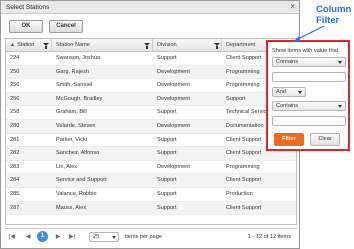 This screenshot has height=249, width=354. Describe the element at coordinates (71, 139) in the screenshot. I see `cell-name: Parker, Vicki` at that location.